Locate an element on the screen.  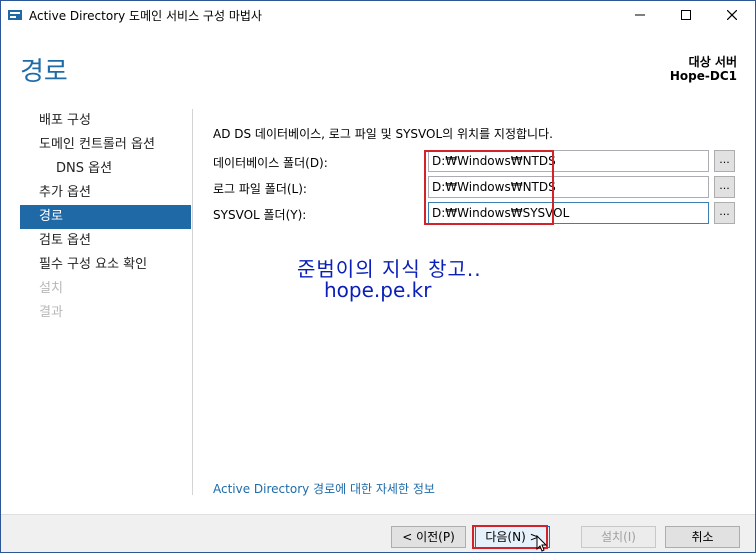
minimize-button is located at coordinates (640, 15).